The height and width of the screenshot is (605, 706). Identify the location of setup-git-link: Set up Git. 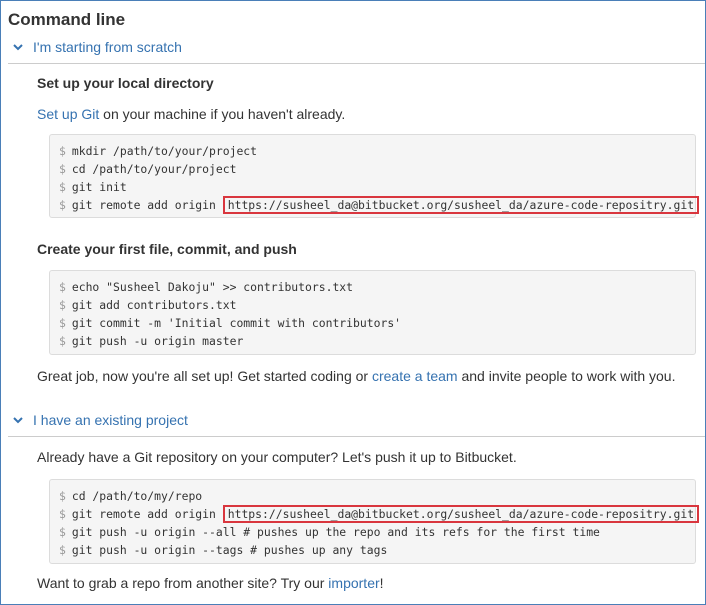
(68, 114).